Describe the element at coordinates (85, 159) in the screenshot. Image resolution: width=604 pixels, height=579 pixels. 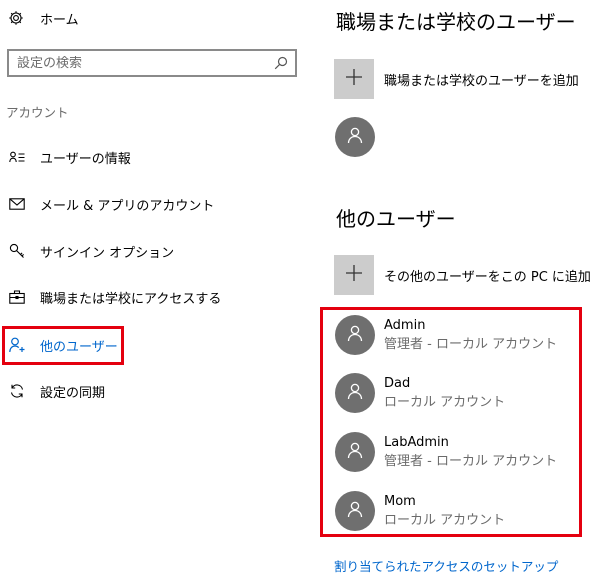
I see `sidebar-item-label: ユーザーの情報` at that location.